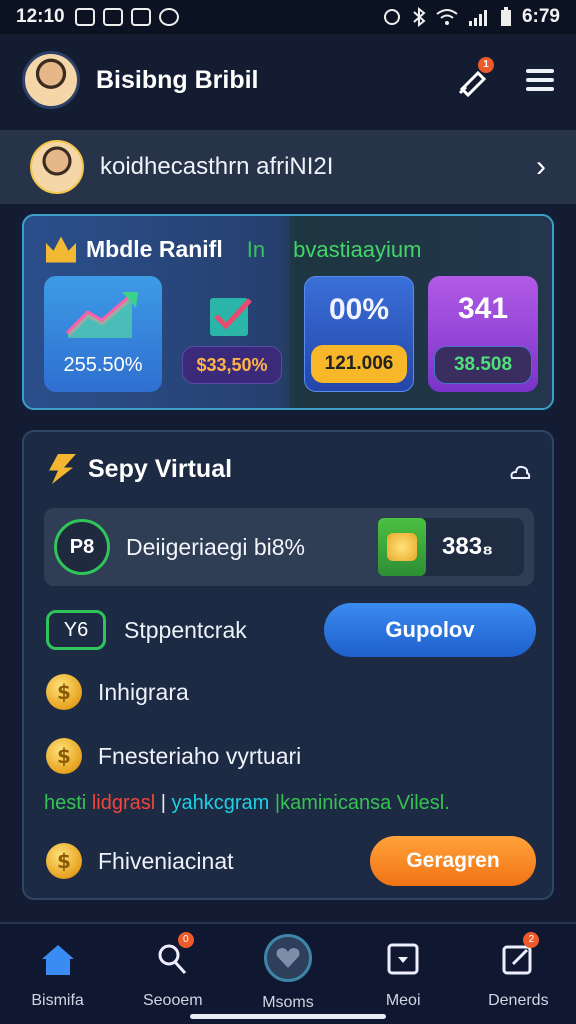  Describe the element at coordinates (359, 334) in the screenshot. I see `stat-tile: 00% 121.006` at that location.